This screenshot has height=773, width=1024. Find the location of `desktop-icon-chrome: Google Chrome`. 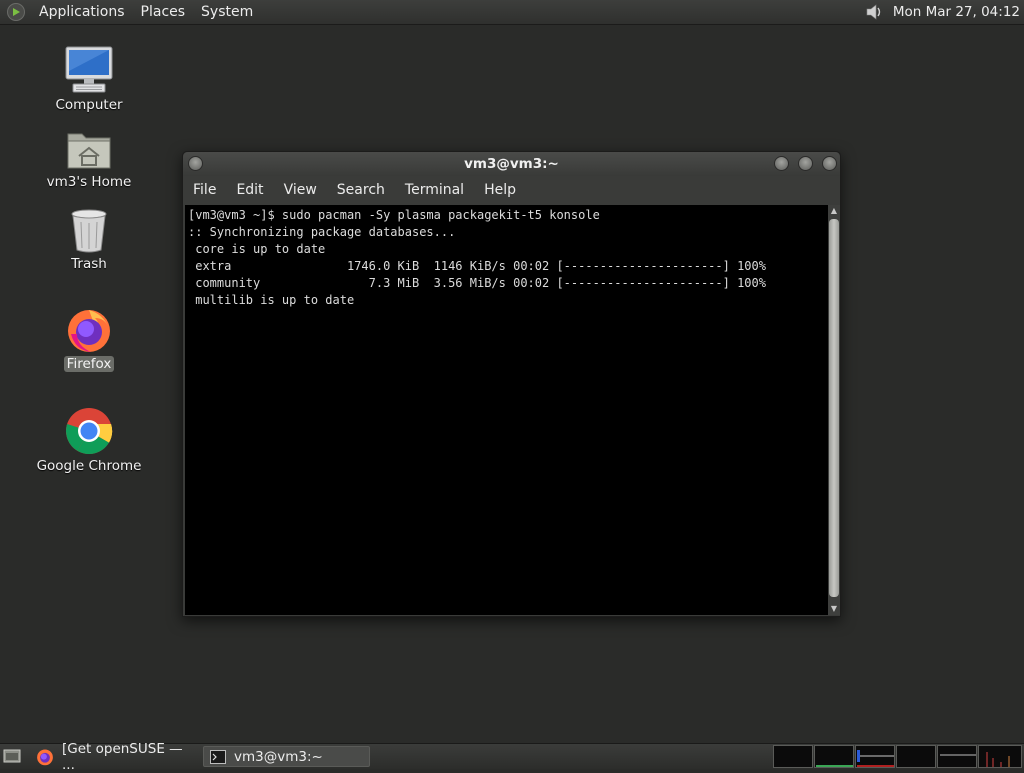

desktop-icon-chrome: Google Chrome is located at coordinates (89, 440).